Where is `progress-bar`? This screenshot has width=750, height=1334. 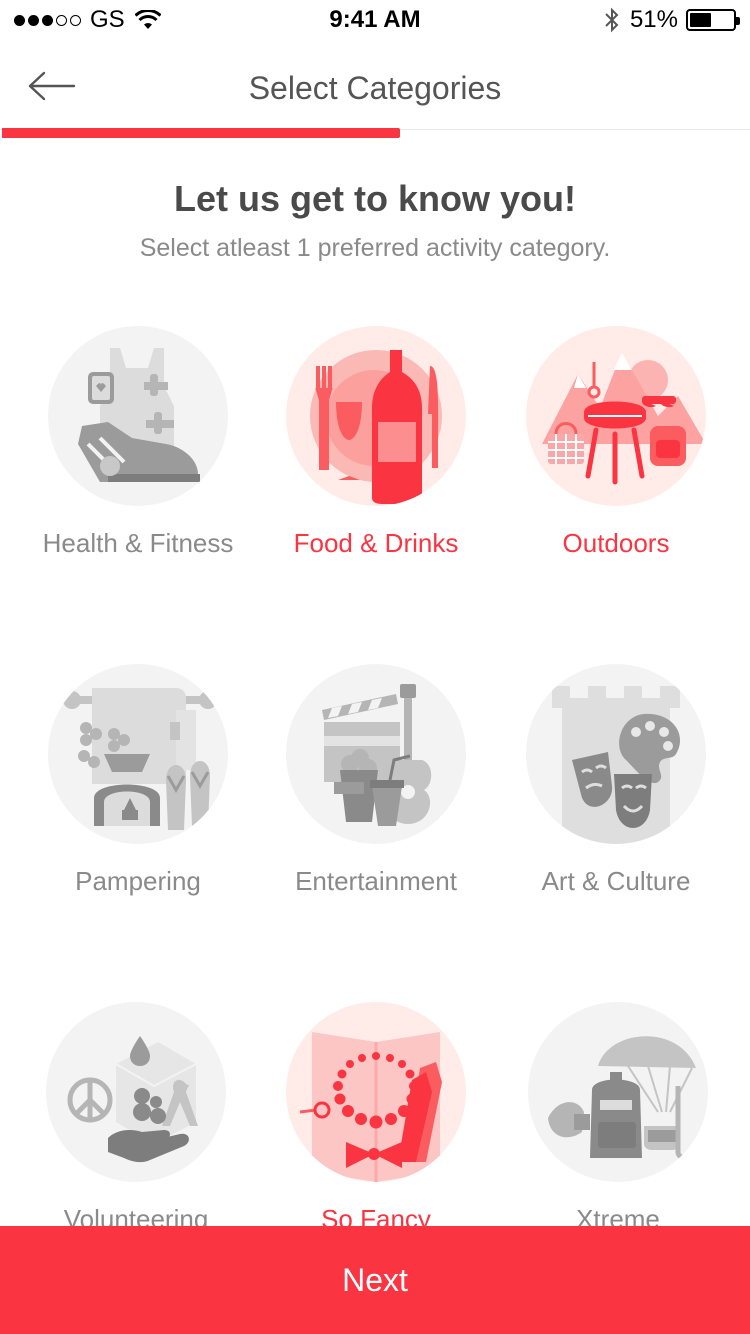 progress-bar is located at coordinates (375, 133).